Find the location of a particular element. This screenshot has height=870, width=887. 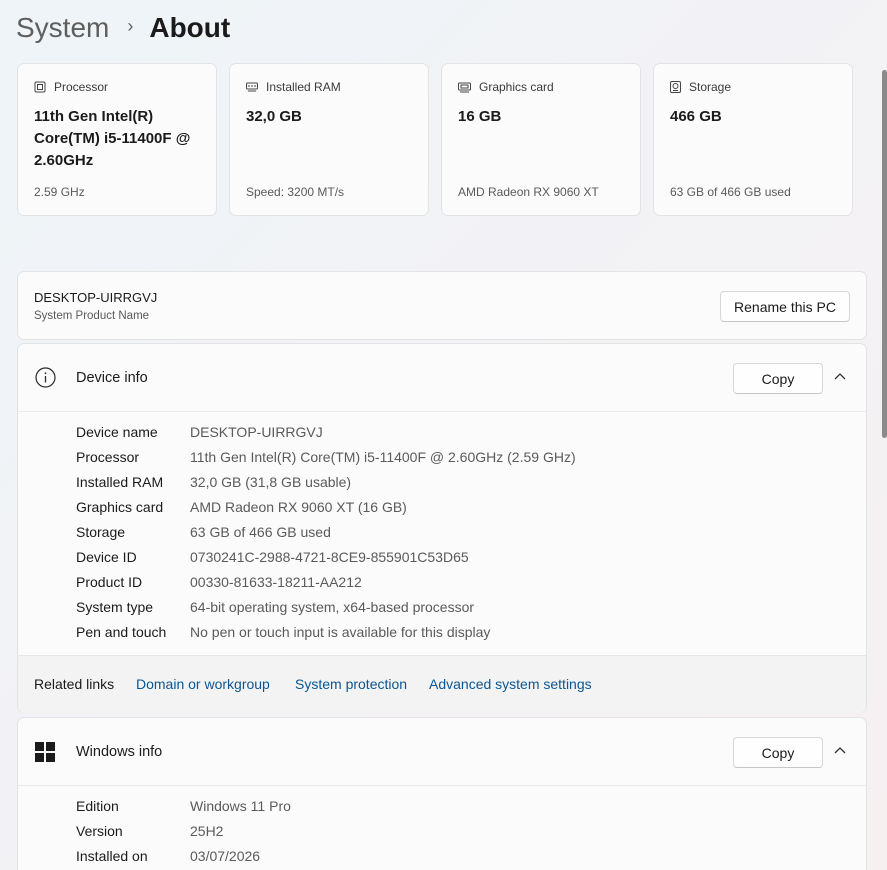

breadcrumb-chevron-icon: › is located at coordinates (130, 25).